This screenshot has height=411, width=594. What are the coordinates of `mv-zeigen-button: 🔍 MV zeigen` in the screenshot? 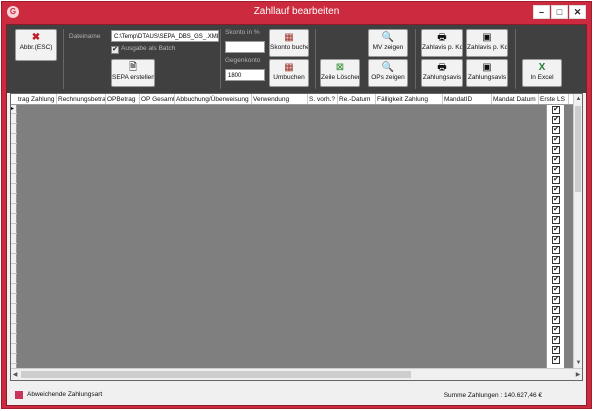 It's located at (388, 43).